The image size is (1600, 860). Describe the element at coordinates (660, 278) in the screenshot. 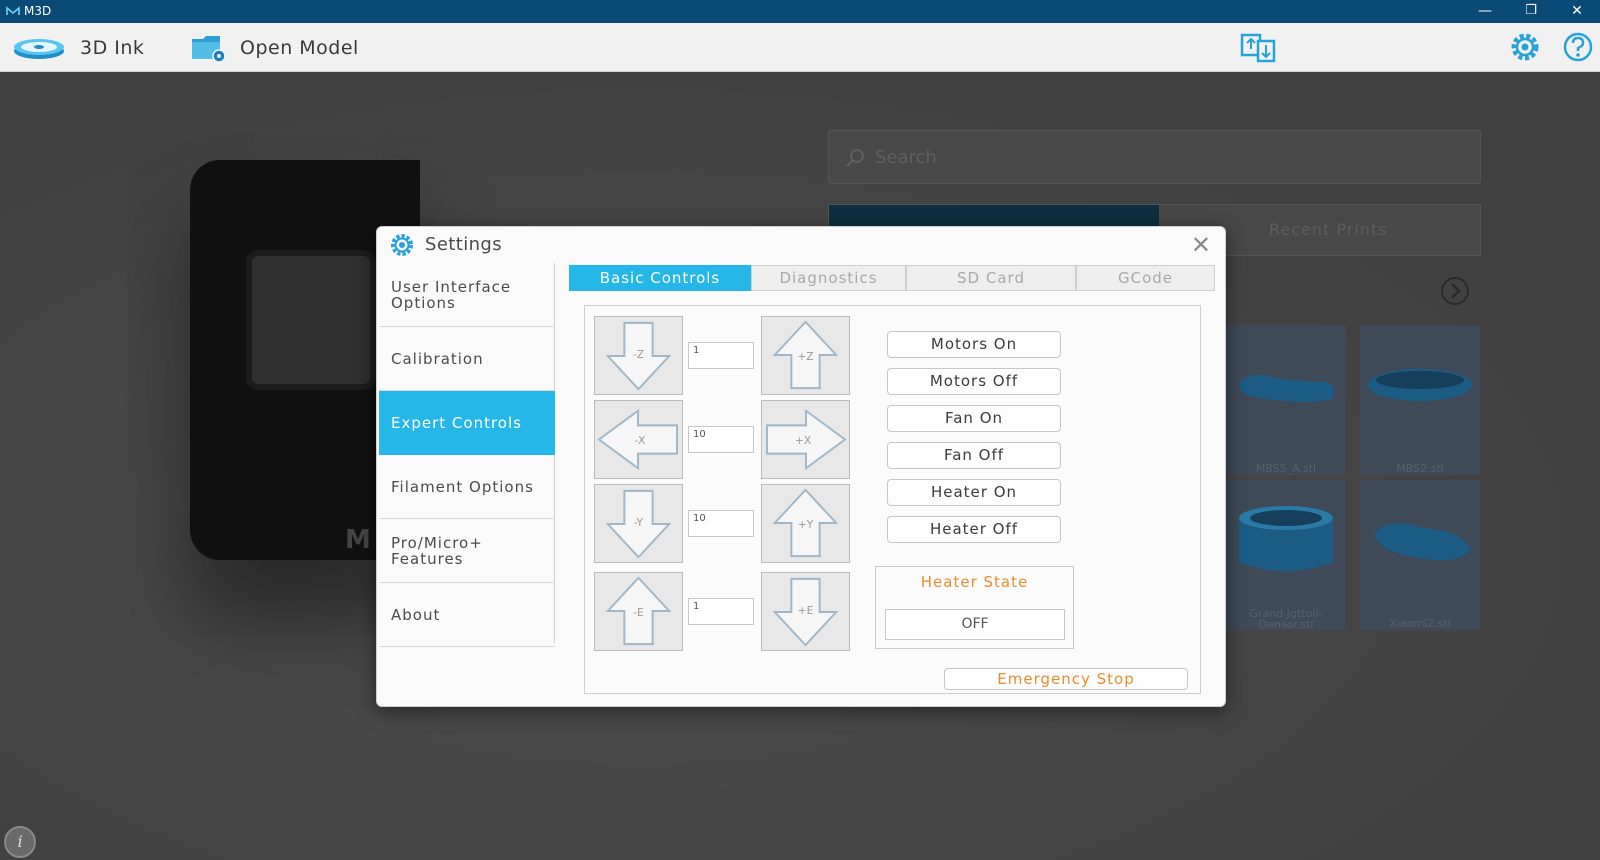

I see `tab-basic-controls: Basic Controls` at that location.